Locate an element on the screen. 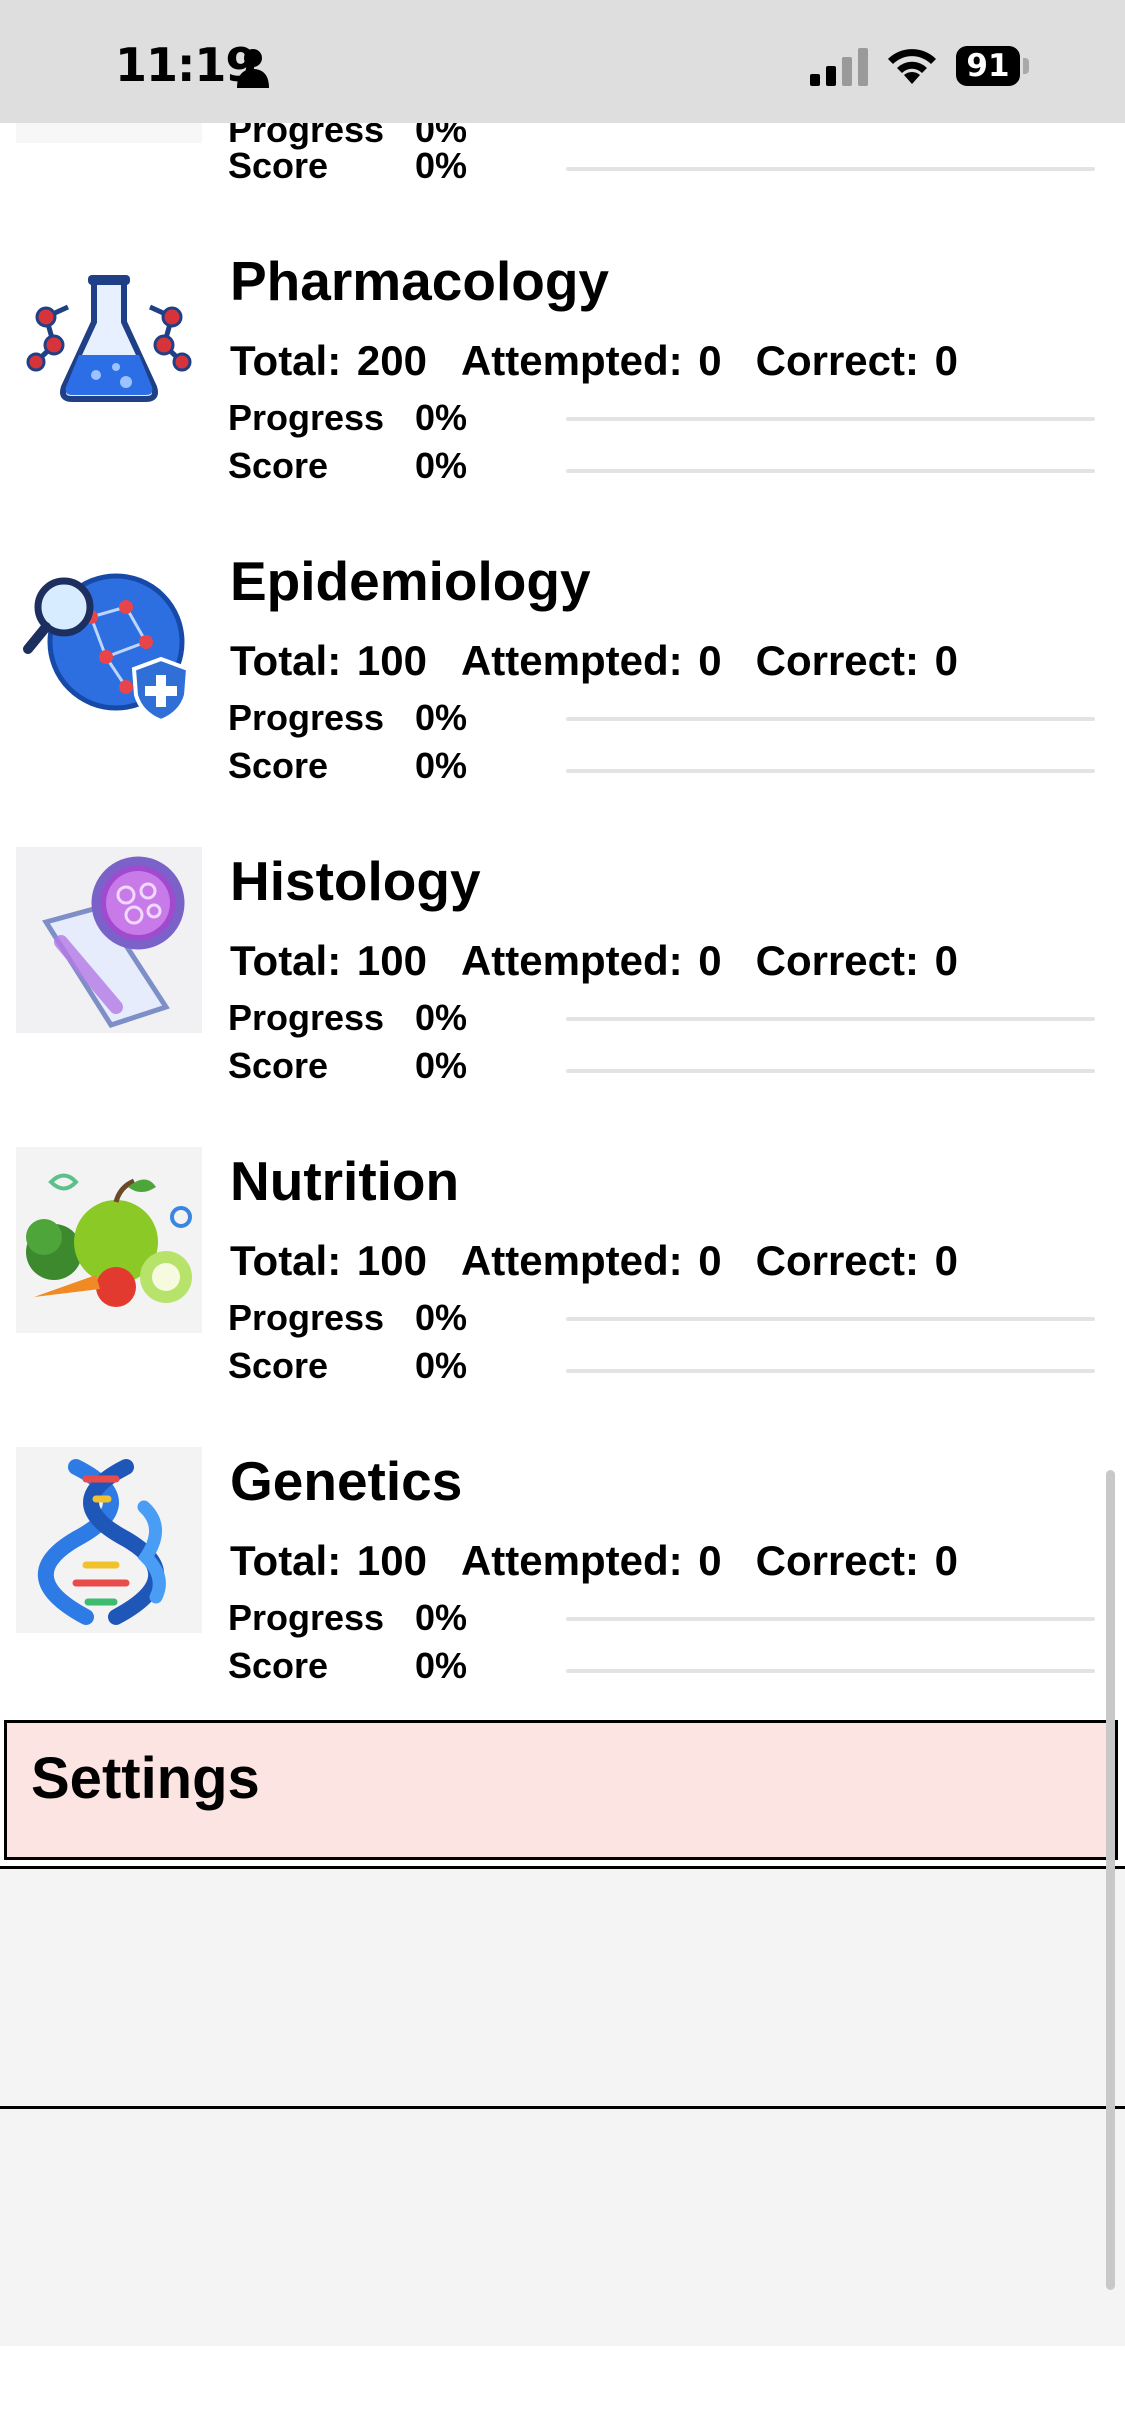  subject-title: Pharmacology is located at coordinates (420, 281).